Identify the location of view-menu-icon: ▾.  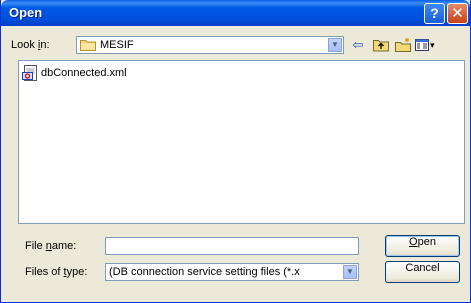
(427, 45).